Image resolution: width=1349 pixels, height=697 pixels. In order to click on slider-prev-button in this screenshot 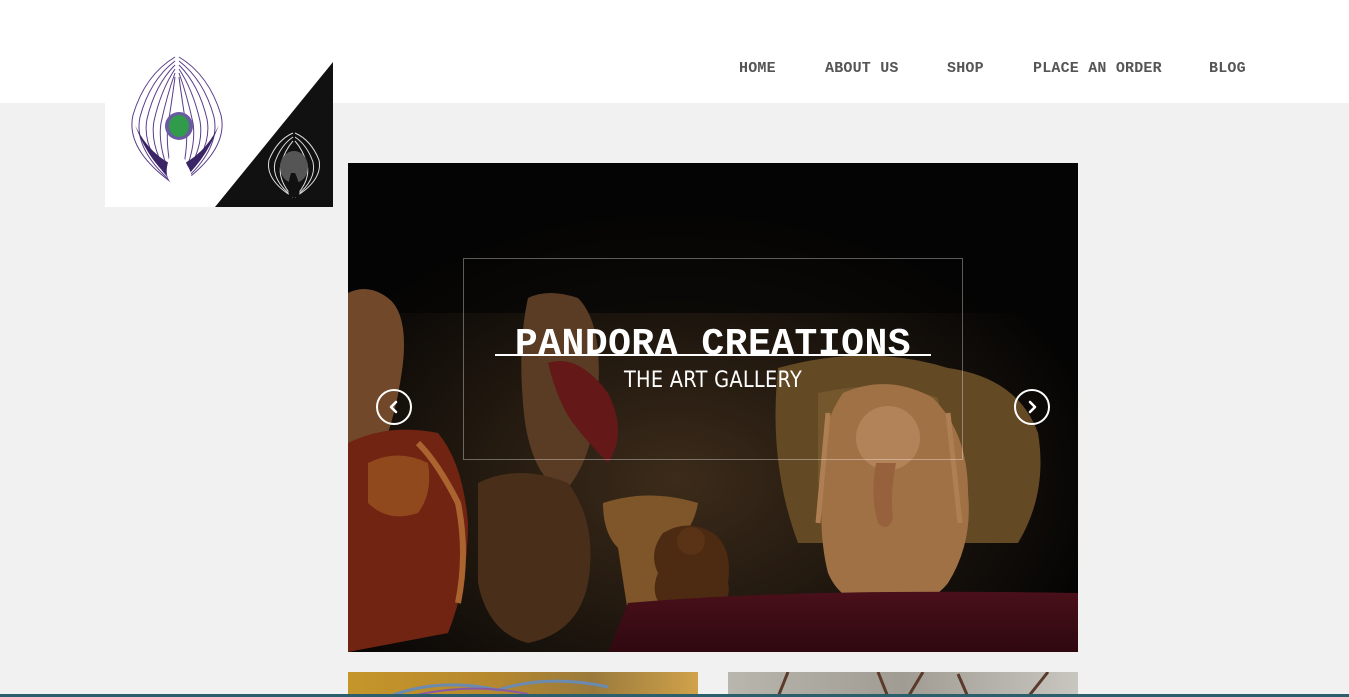, I will do `click(394, 407)`.